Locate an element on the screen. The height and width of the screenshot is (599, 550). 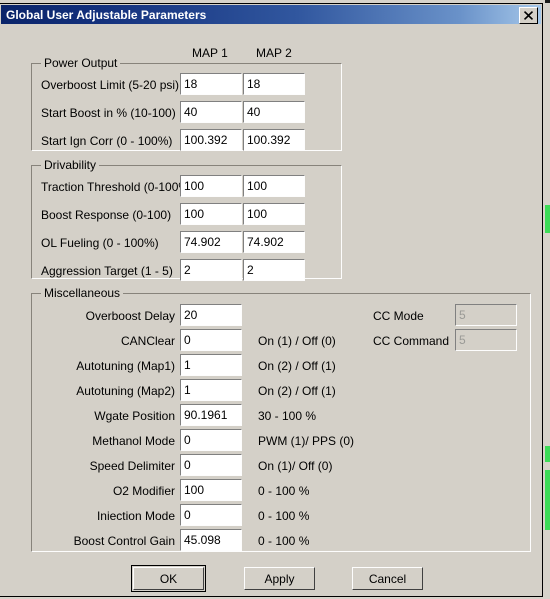
input-autotuning-map1: 1 is located at coordinates (211, 365).